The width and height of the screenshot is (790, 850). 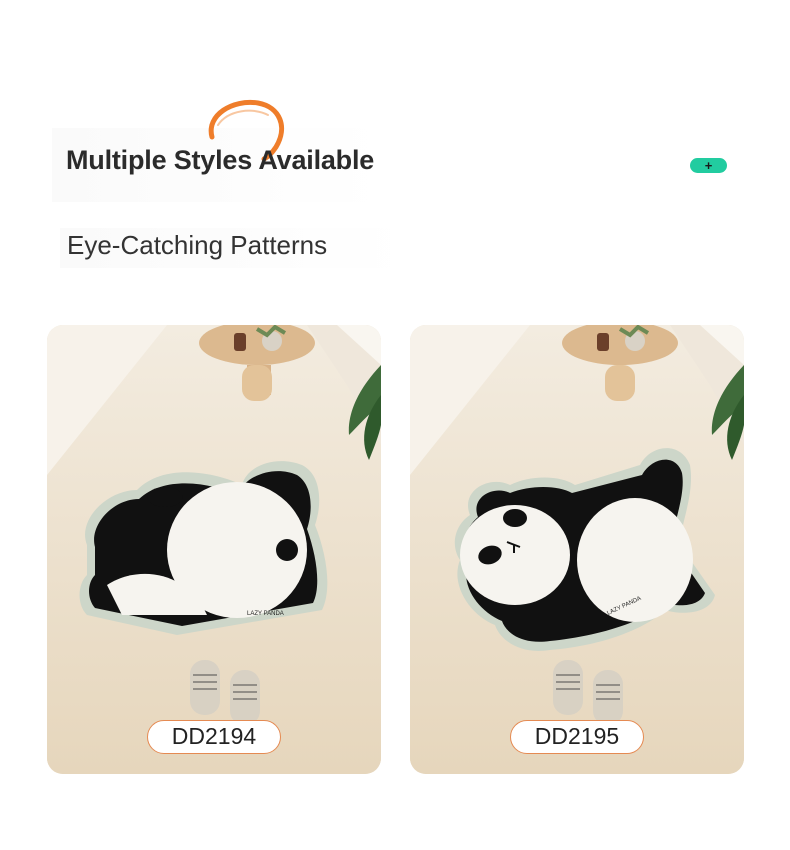 What do you see at coordinates (577, 737) in the screenshot?
I see `product-code-pill: DD2195` at bounding box center [577, 737].